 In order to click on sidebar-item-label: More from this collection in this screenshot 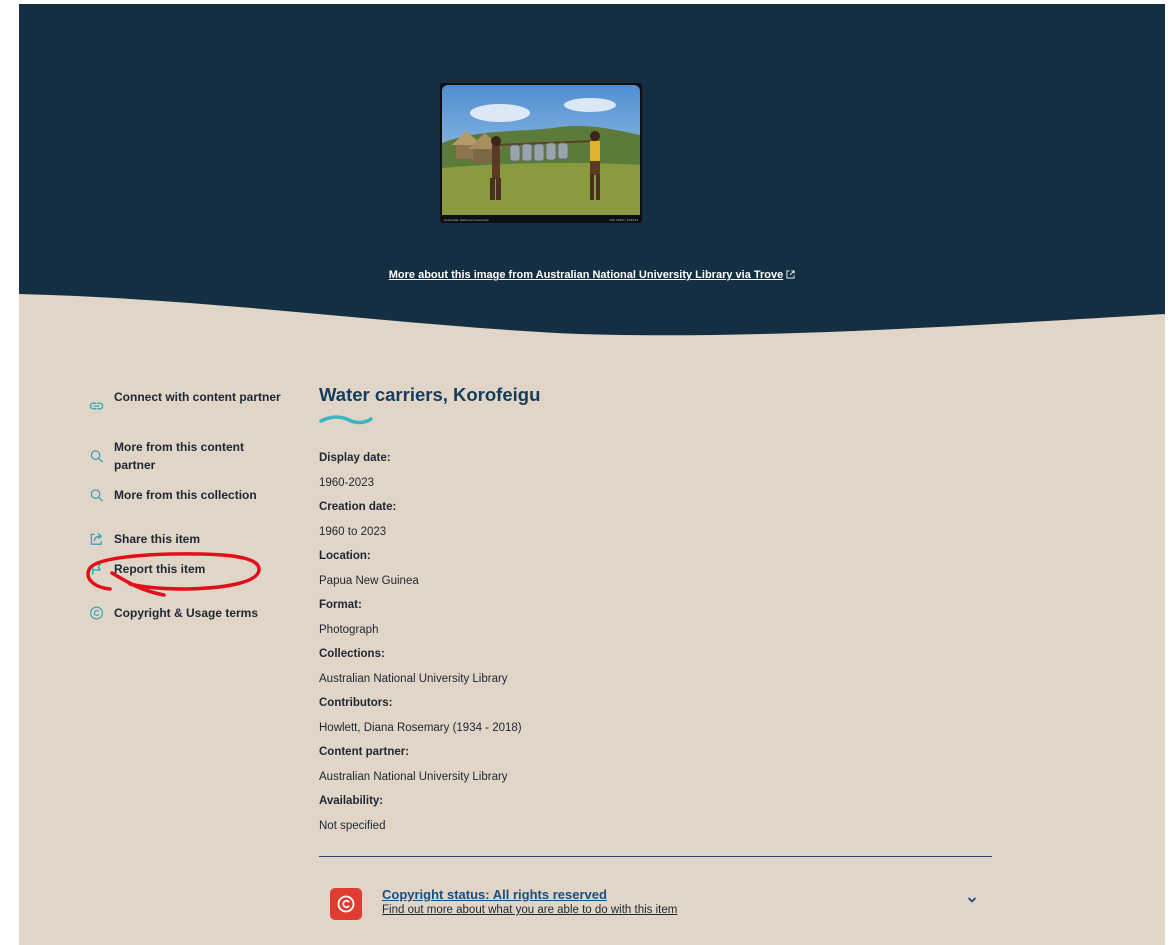, I will do `click(185, 495)`.